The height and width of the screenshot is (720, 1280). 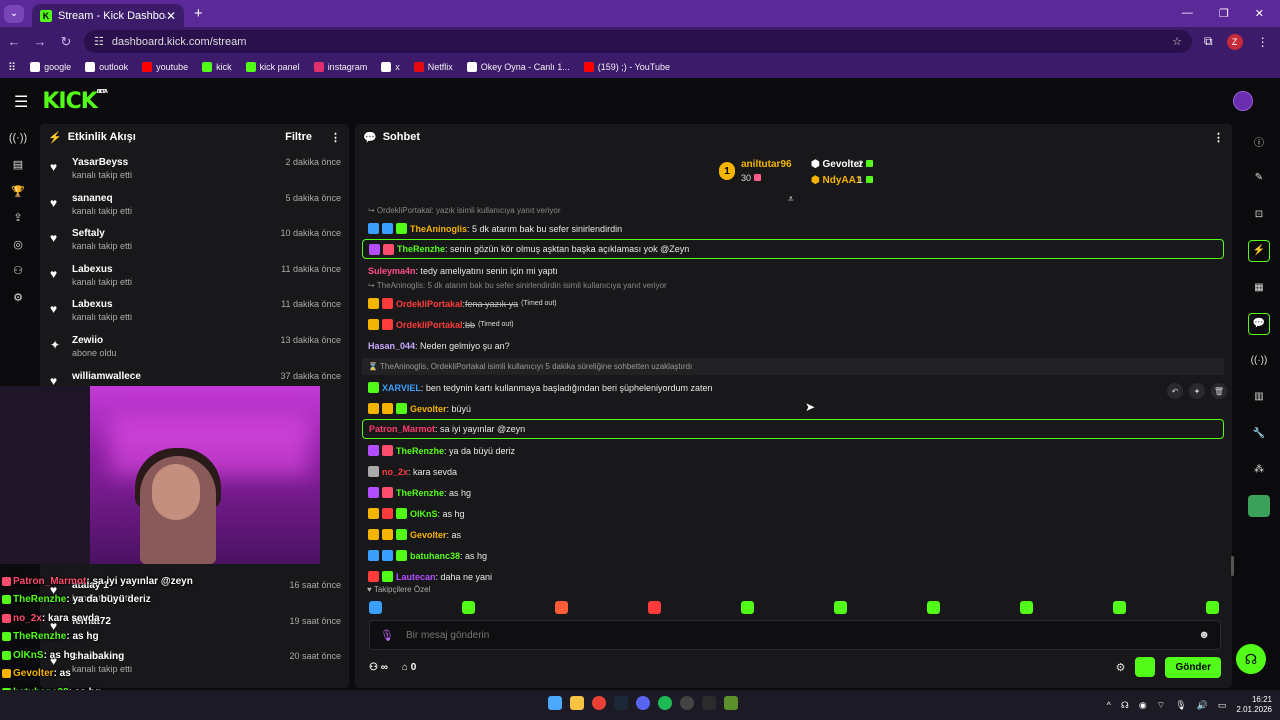 What do you see at coordinates (387, 635) in the screenshot?
I see `microphone-icon: 🎙` at bounding box center [387, 635].